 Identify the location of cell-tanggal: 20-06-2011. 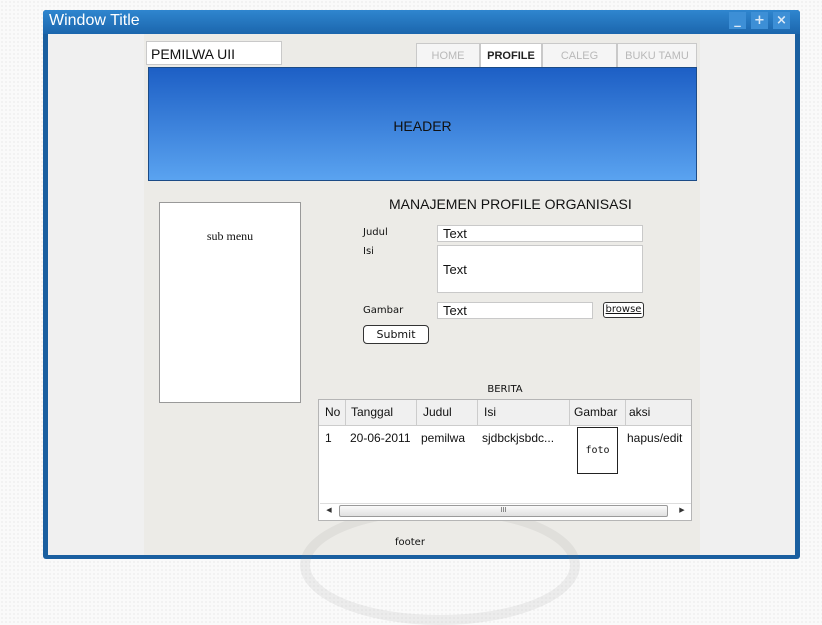
(380, 438).